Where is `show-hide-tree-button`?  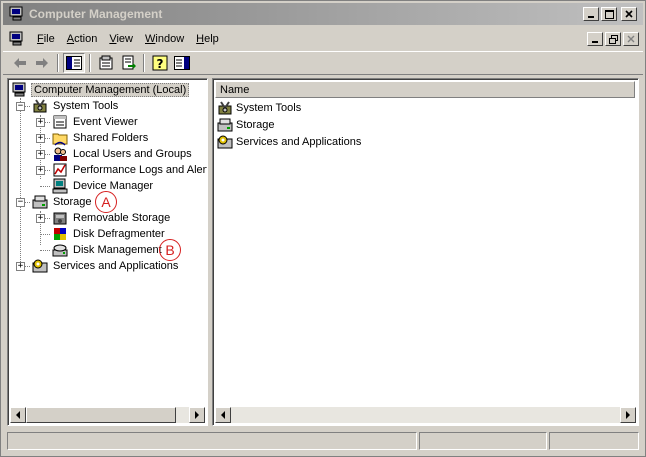 show-hide-tree-button is located at coordinates (74, 63).